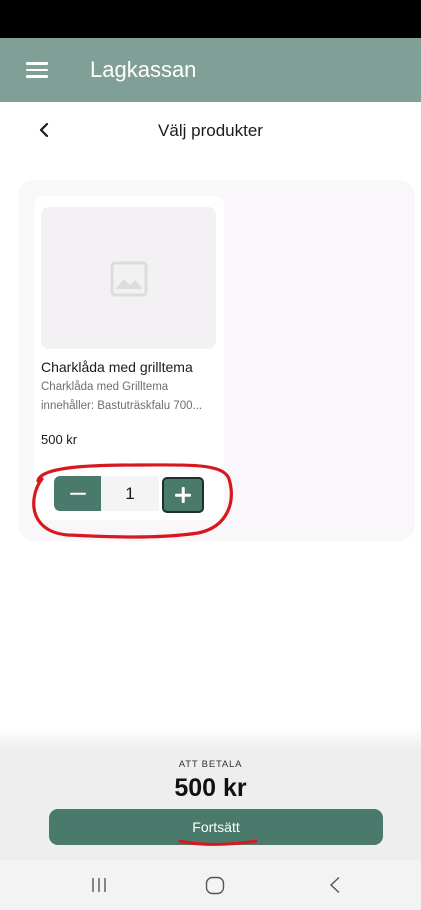 This screenshot has height=910, width=421. I want to click on product-description-line: Charklåda med Grilltema, so click(105, 387).